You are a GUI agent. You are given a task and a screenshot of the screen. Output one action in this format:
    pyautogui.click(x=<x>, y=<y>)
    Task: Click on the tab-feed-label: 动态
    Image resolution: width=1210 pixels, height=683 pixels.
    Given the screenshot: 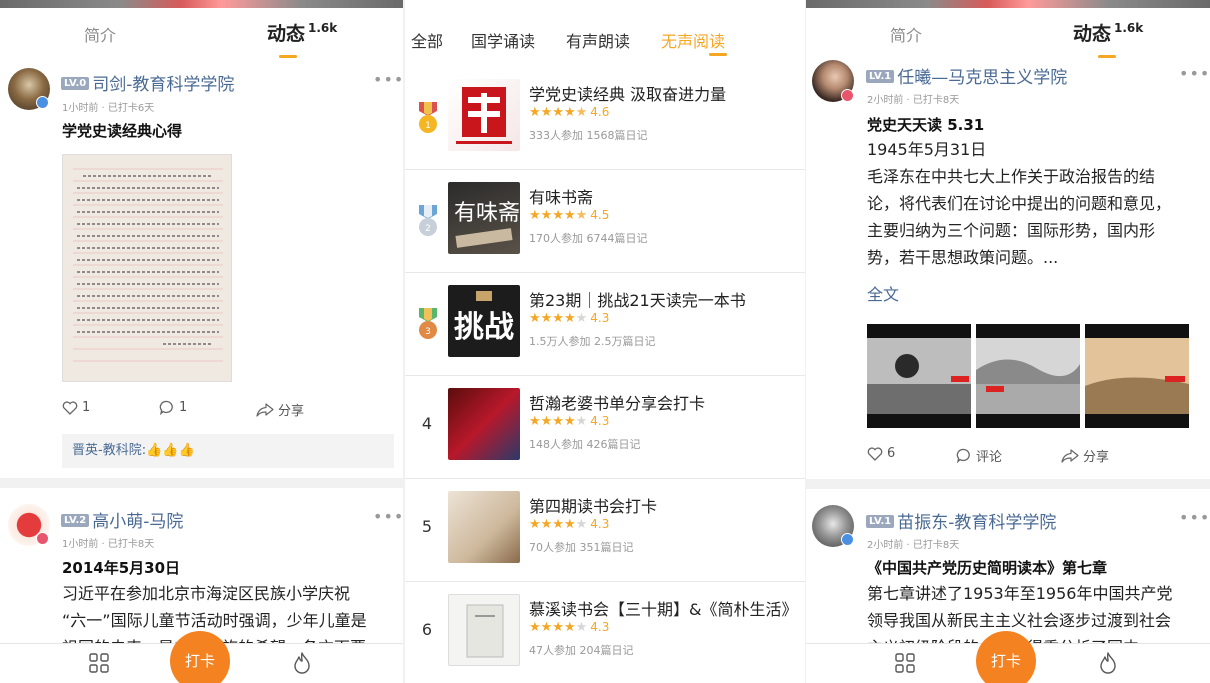 What is the action you would take?
    pyautogui.click(x=1092, y=34)
    